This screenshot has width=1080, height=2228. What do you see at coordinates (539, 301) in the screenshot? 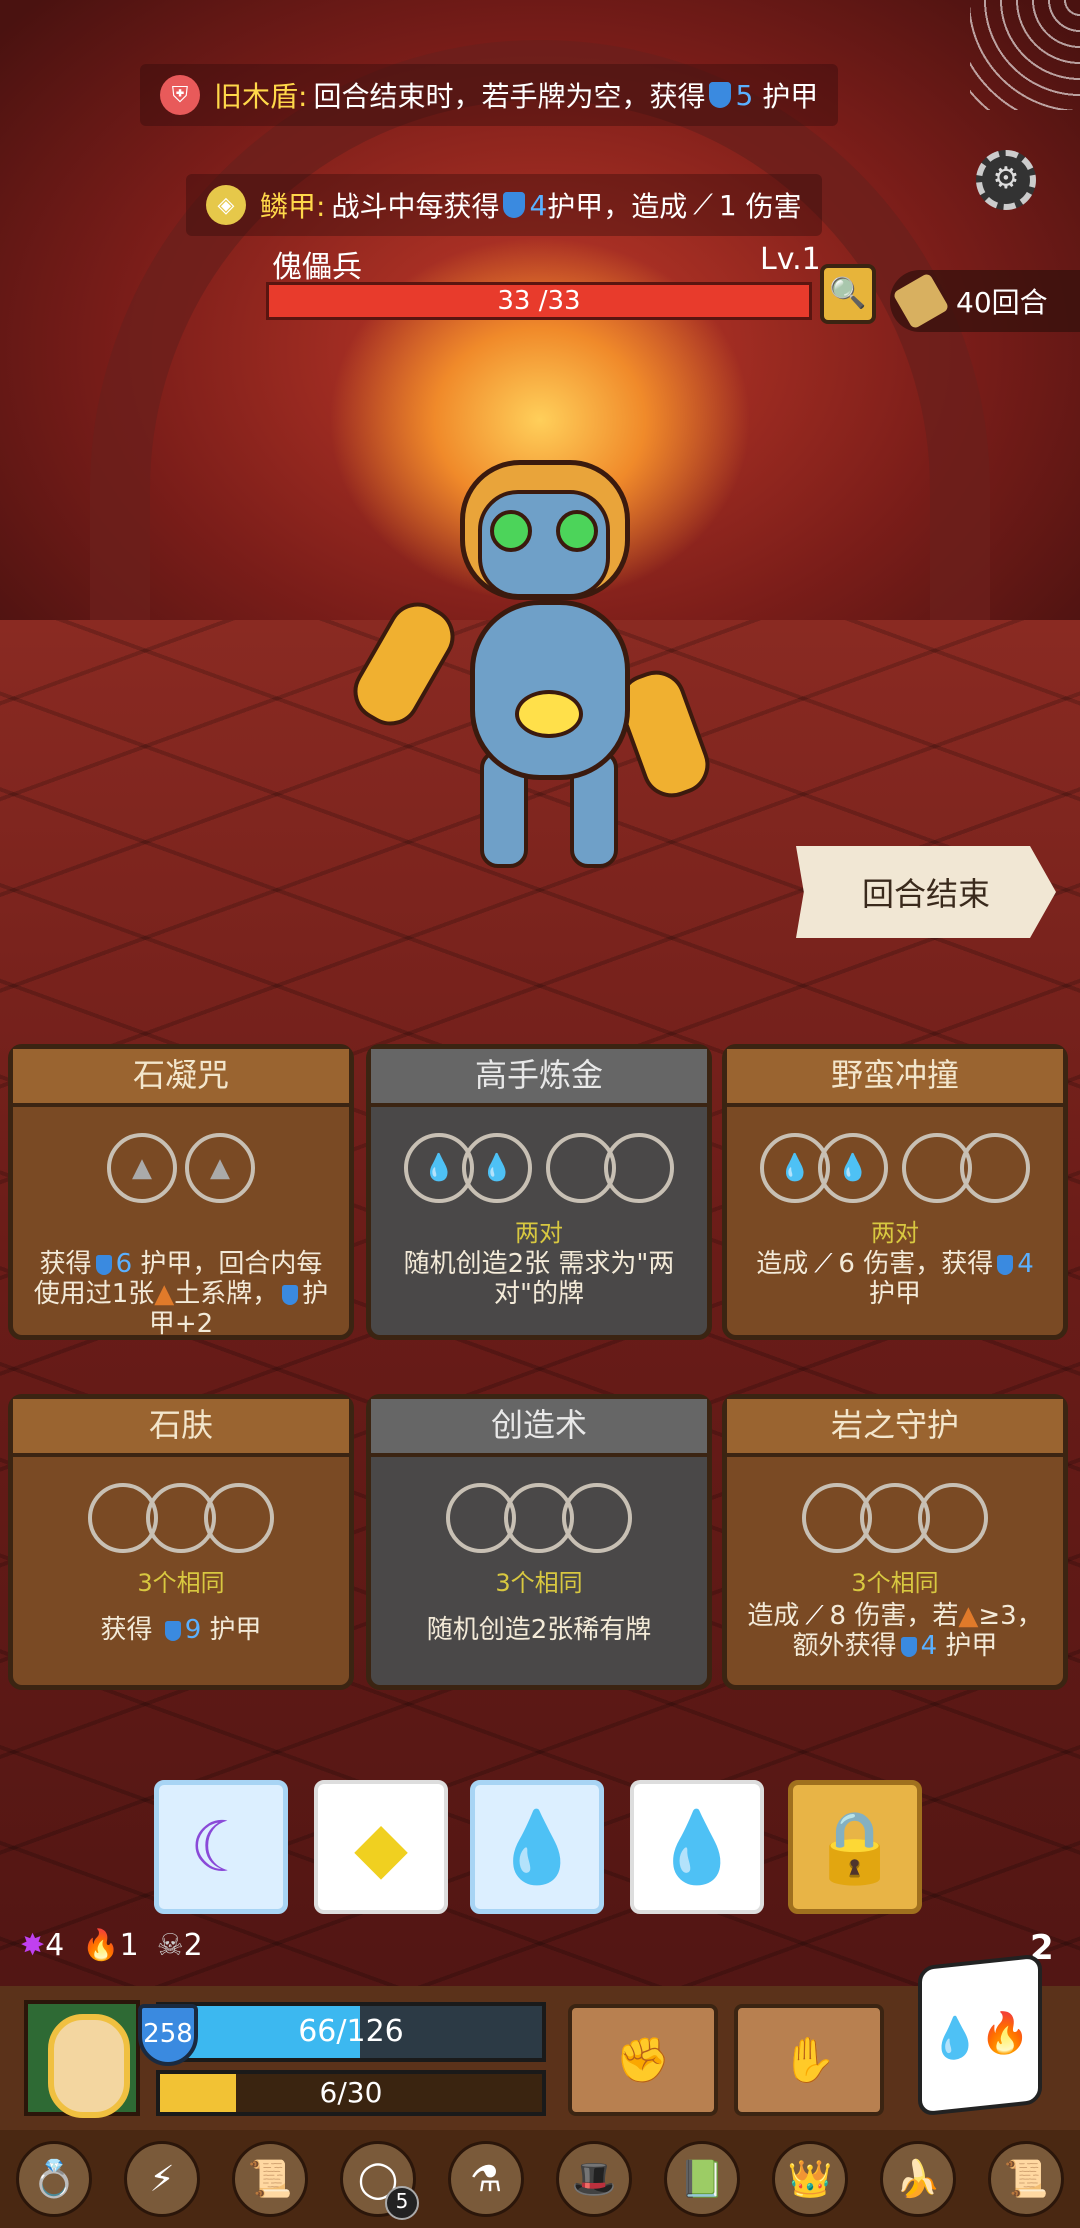
I see `enemy-hp-text: 33 /33` at bounding box center [539, 301].